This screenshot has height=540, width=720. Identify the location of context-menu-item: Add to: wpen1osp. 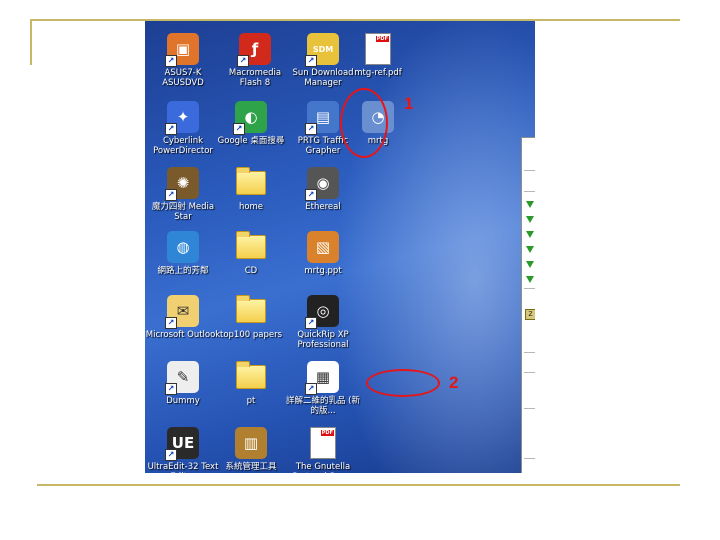
(528, 265).